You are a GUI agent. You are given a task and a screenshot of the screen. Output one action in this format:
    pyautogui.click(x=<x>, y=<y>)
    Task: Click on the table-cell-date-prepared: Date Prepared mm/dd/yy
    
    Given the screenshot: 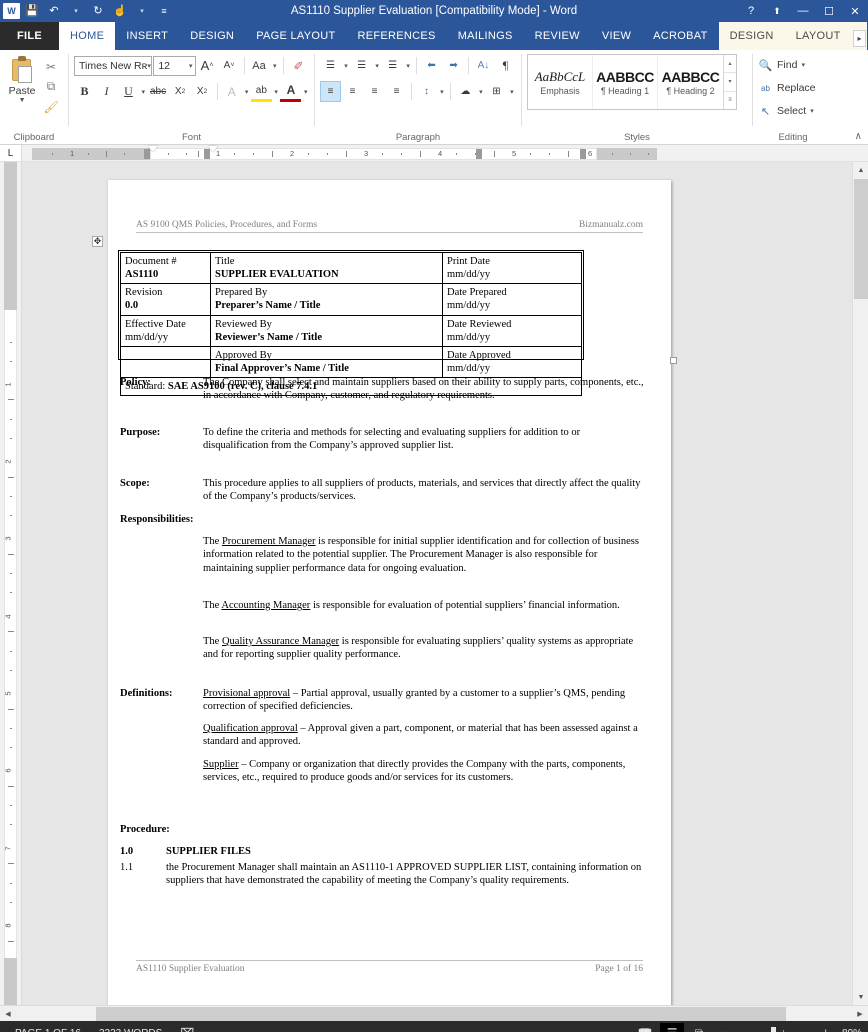 What is the action you would take?
    pyautogui.click(x=512, y=299)
    